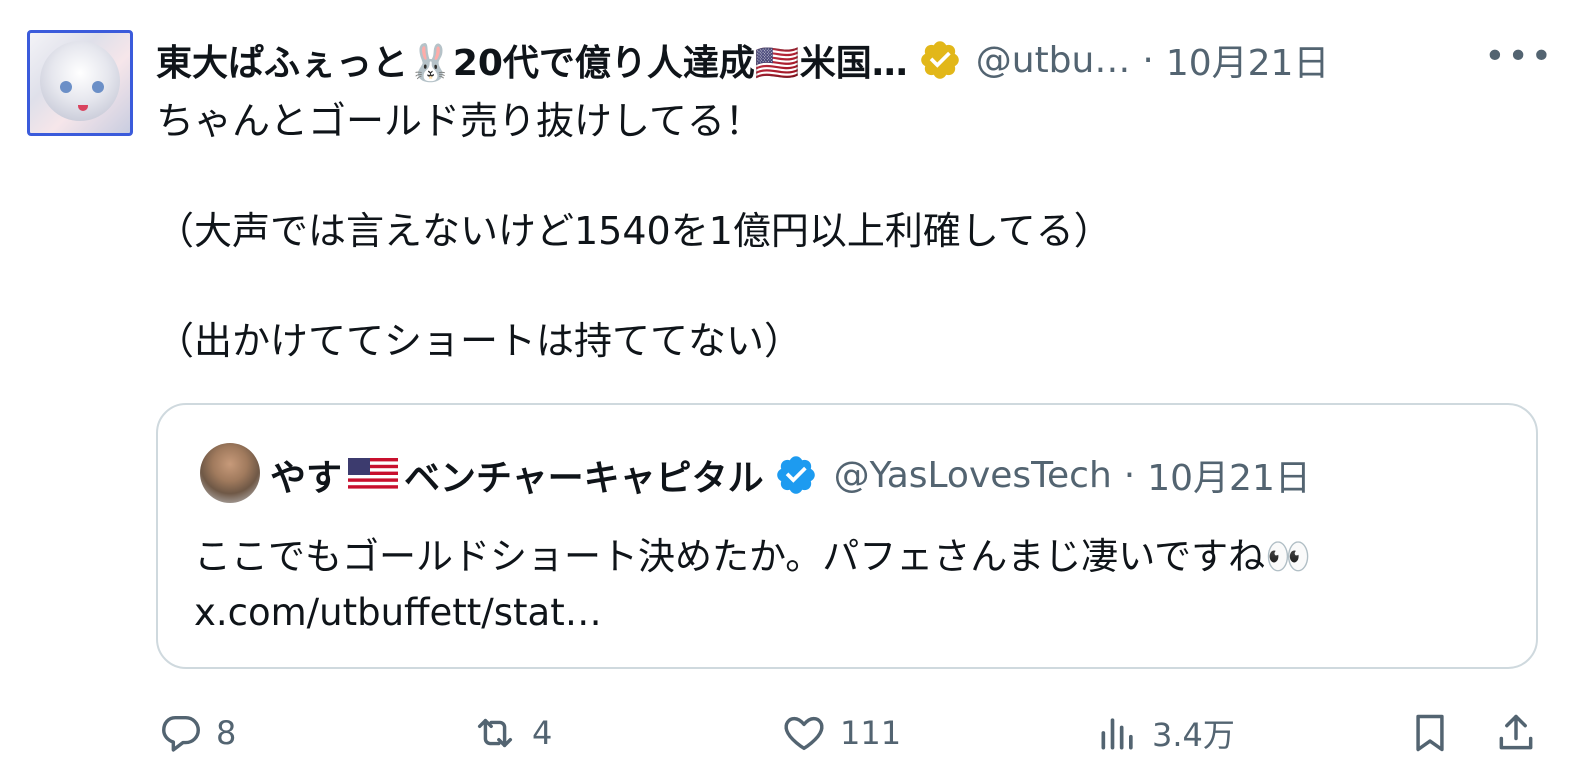  Describe the element at coordinates (1229, 475) in the screenshot. I see `quoted-tweet-date: 10月21日` at that location.